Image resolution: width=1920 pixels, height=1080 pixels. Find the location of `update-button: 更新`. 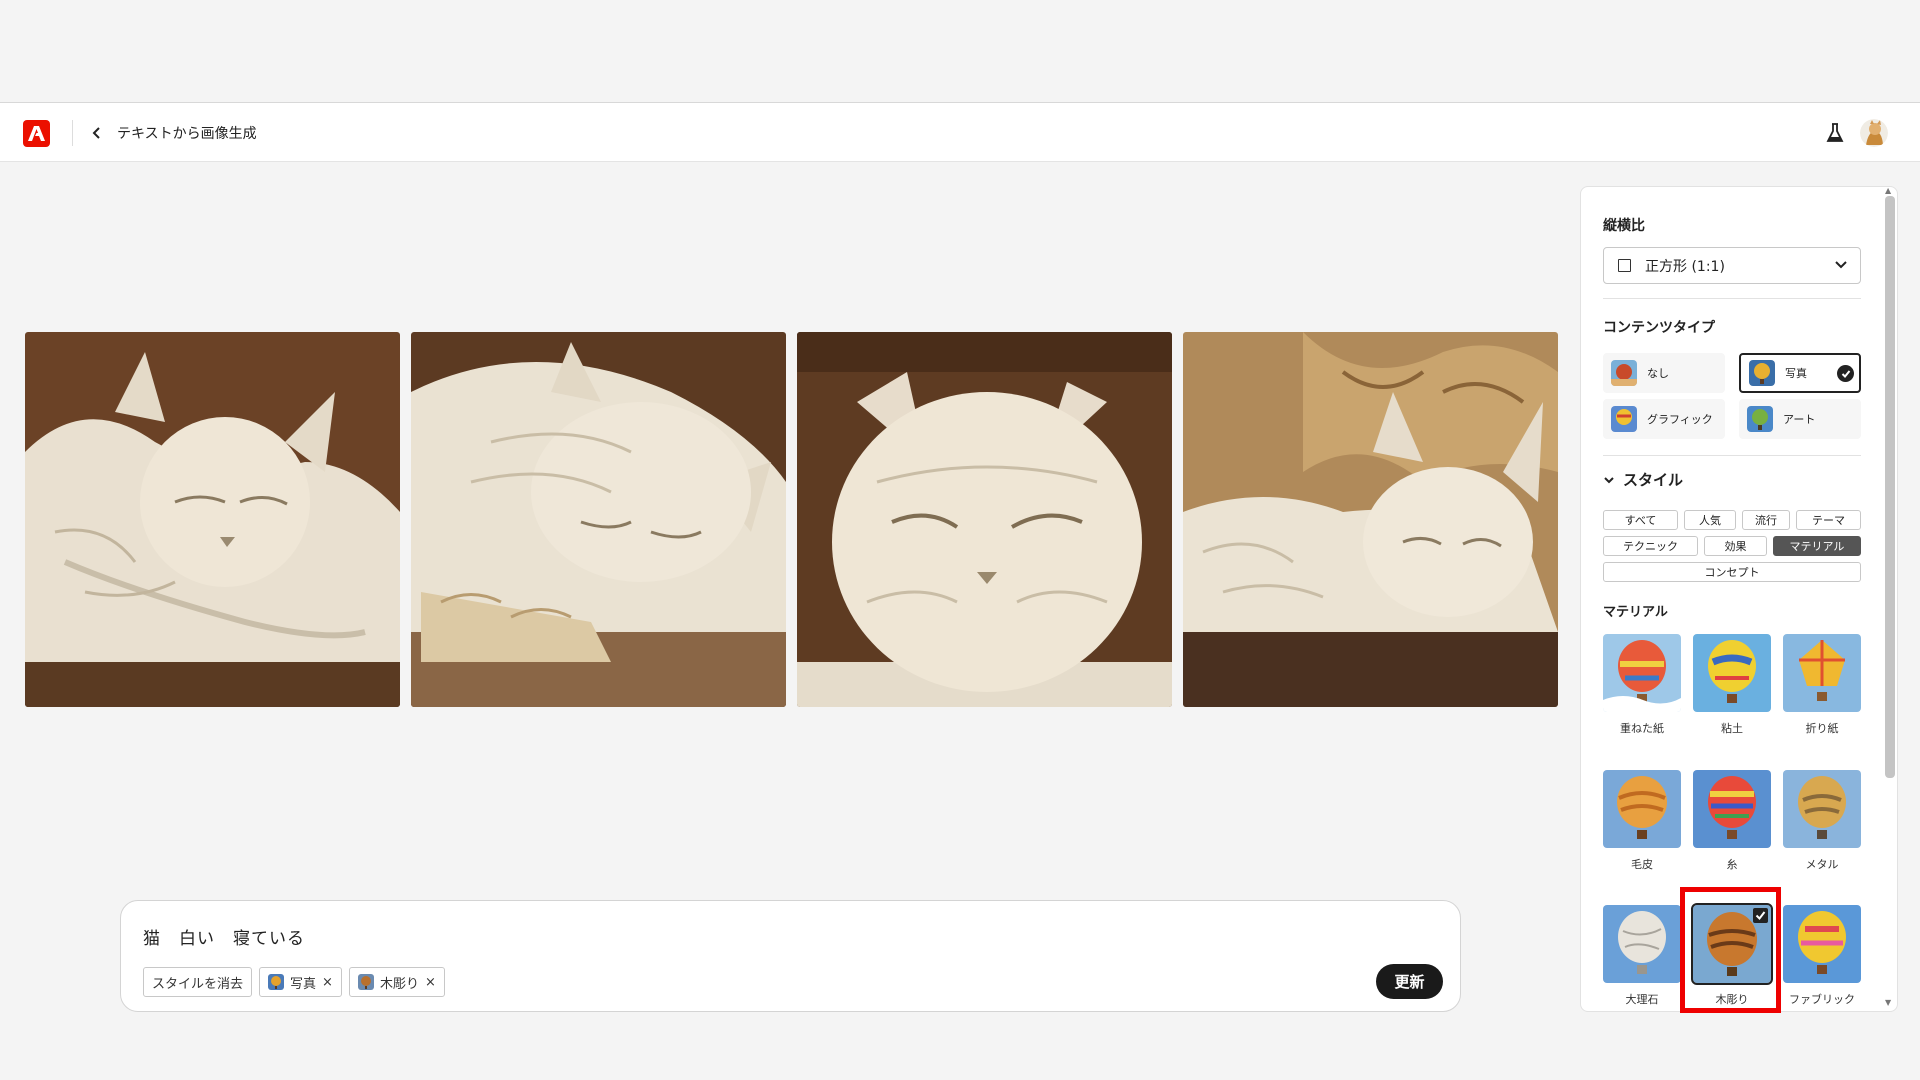

update-button: 更新 is located at coordinates (1409, 981).